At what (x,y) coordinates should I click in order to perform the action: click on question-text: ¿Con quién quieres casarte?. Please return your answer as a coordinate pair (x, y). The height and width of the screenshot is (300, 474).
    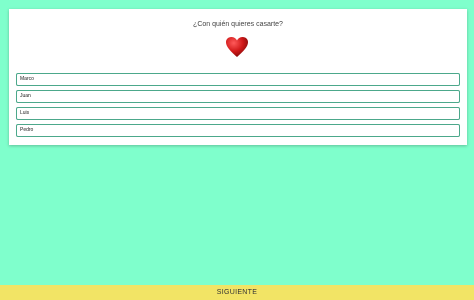
    Looking at the image, I should click on (238, 24).